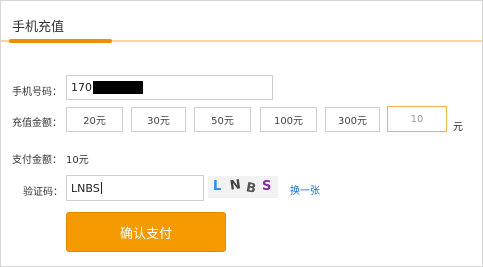  I want to click on payment-label: 支付金额：, so click(37, 160).